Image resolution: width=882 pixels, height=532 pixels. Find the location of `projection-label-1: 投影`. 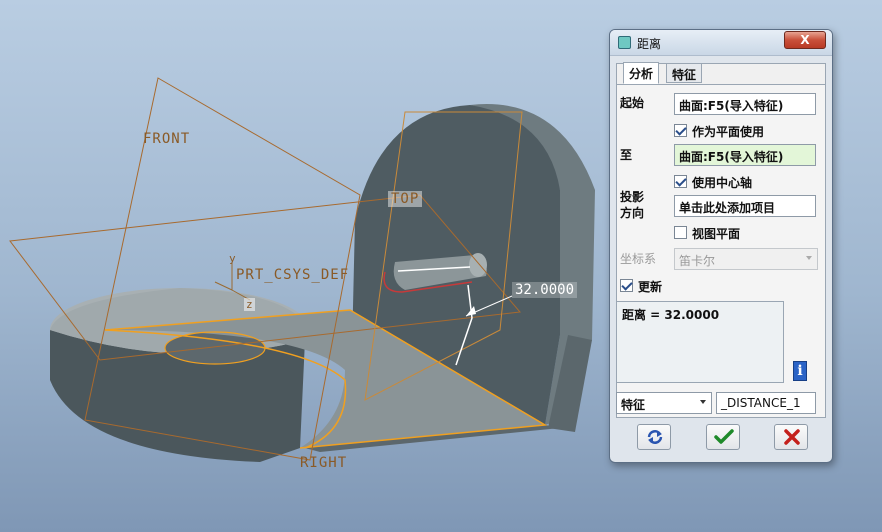

projection-label-1: 投影 is located at coordinates (632, 197).